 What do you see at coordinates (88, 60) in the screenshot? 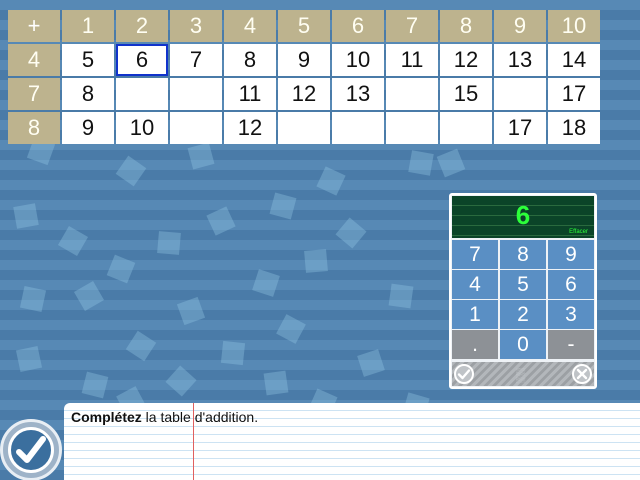
I see `table-cell: 5` at bounding box center [88, 60].